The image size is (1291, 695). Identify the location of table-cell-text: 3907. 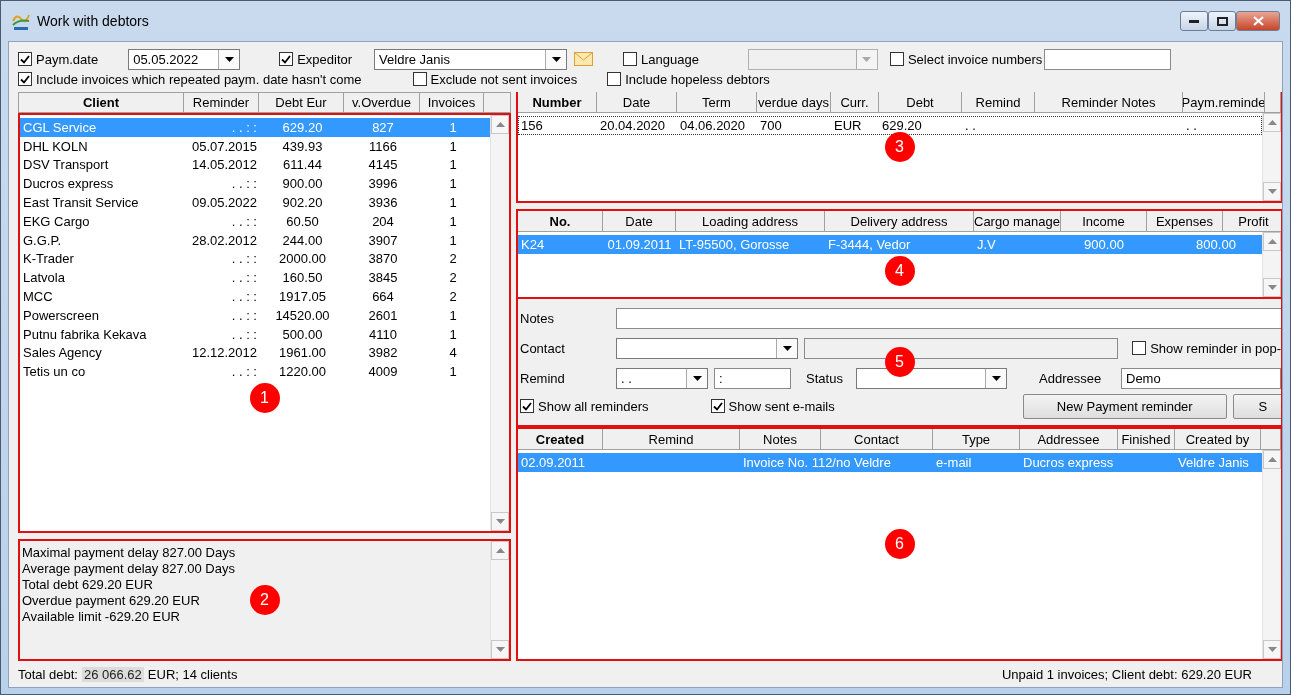
(383, 240).